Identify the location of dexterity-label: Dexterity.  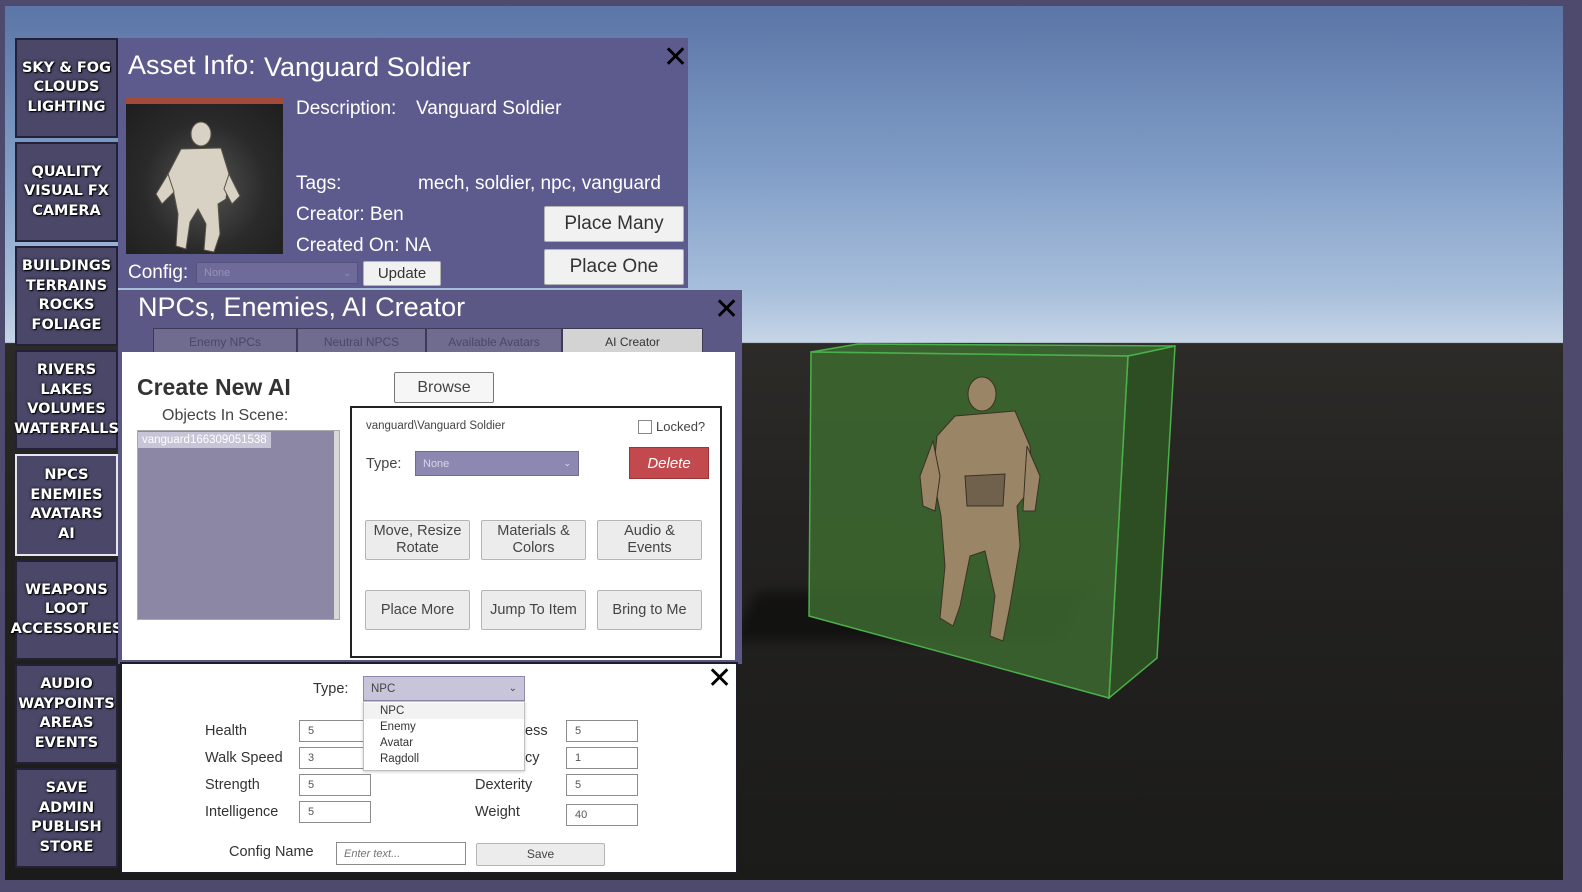
(504, 785).